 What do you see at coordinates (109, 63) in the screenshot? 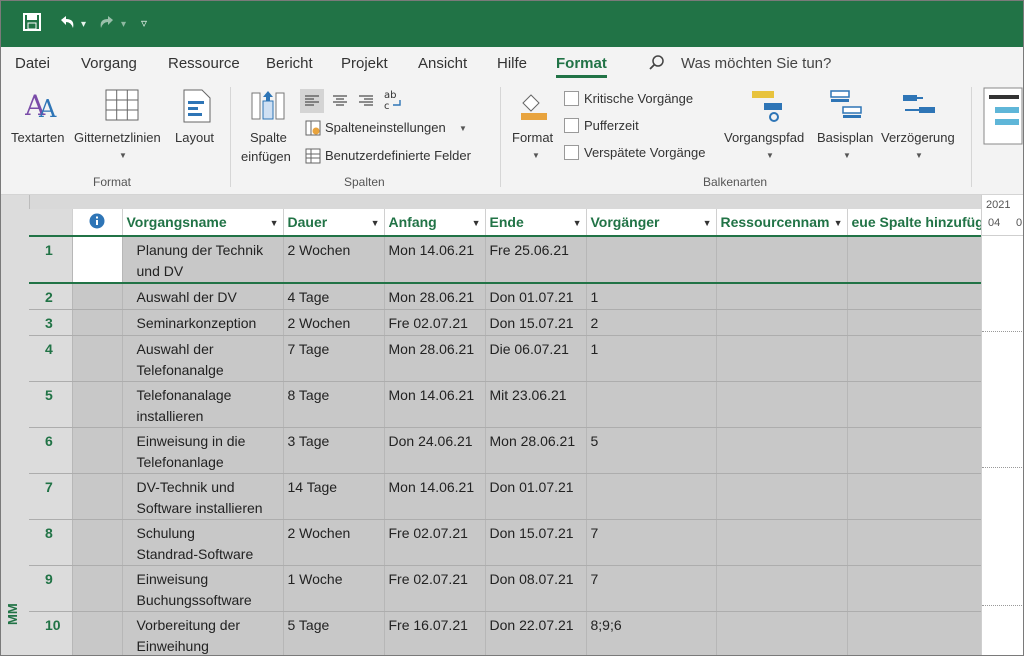
I see `tab-vorgang: Vorgang` at bounding box center [109, 63].